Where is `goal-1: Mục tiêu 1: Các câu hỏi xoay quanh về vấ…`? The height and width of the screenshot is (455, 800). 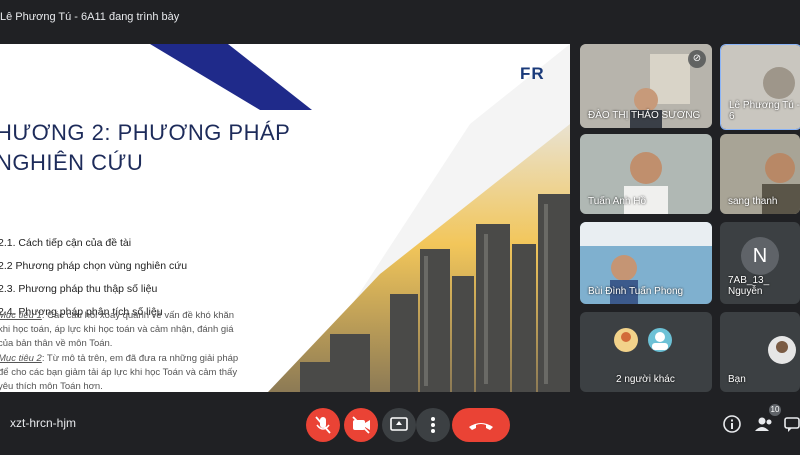 goal-1: Mục tiêu 1: Các câu hỏi xoay quanh về vấ… is located at coordinates (124, 330).